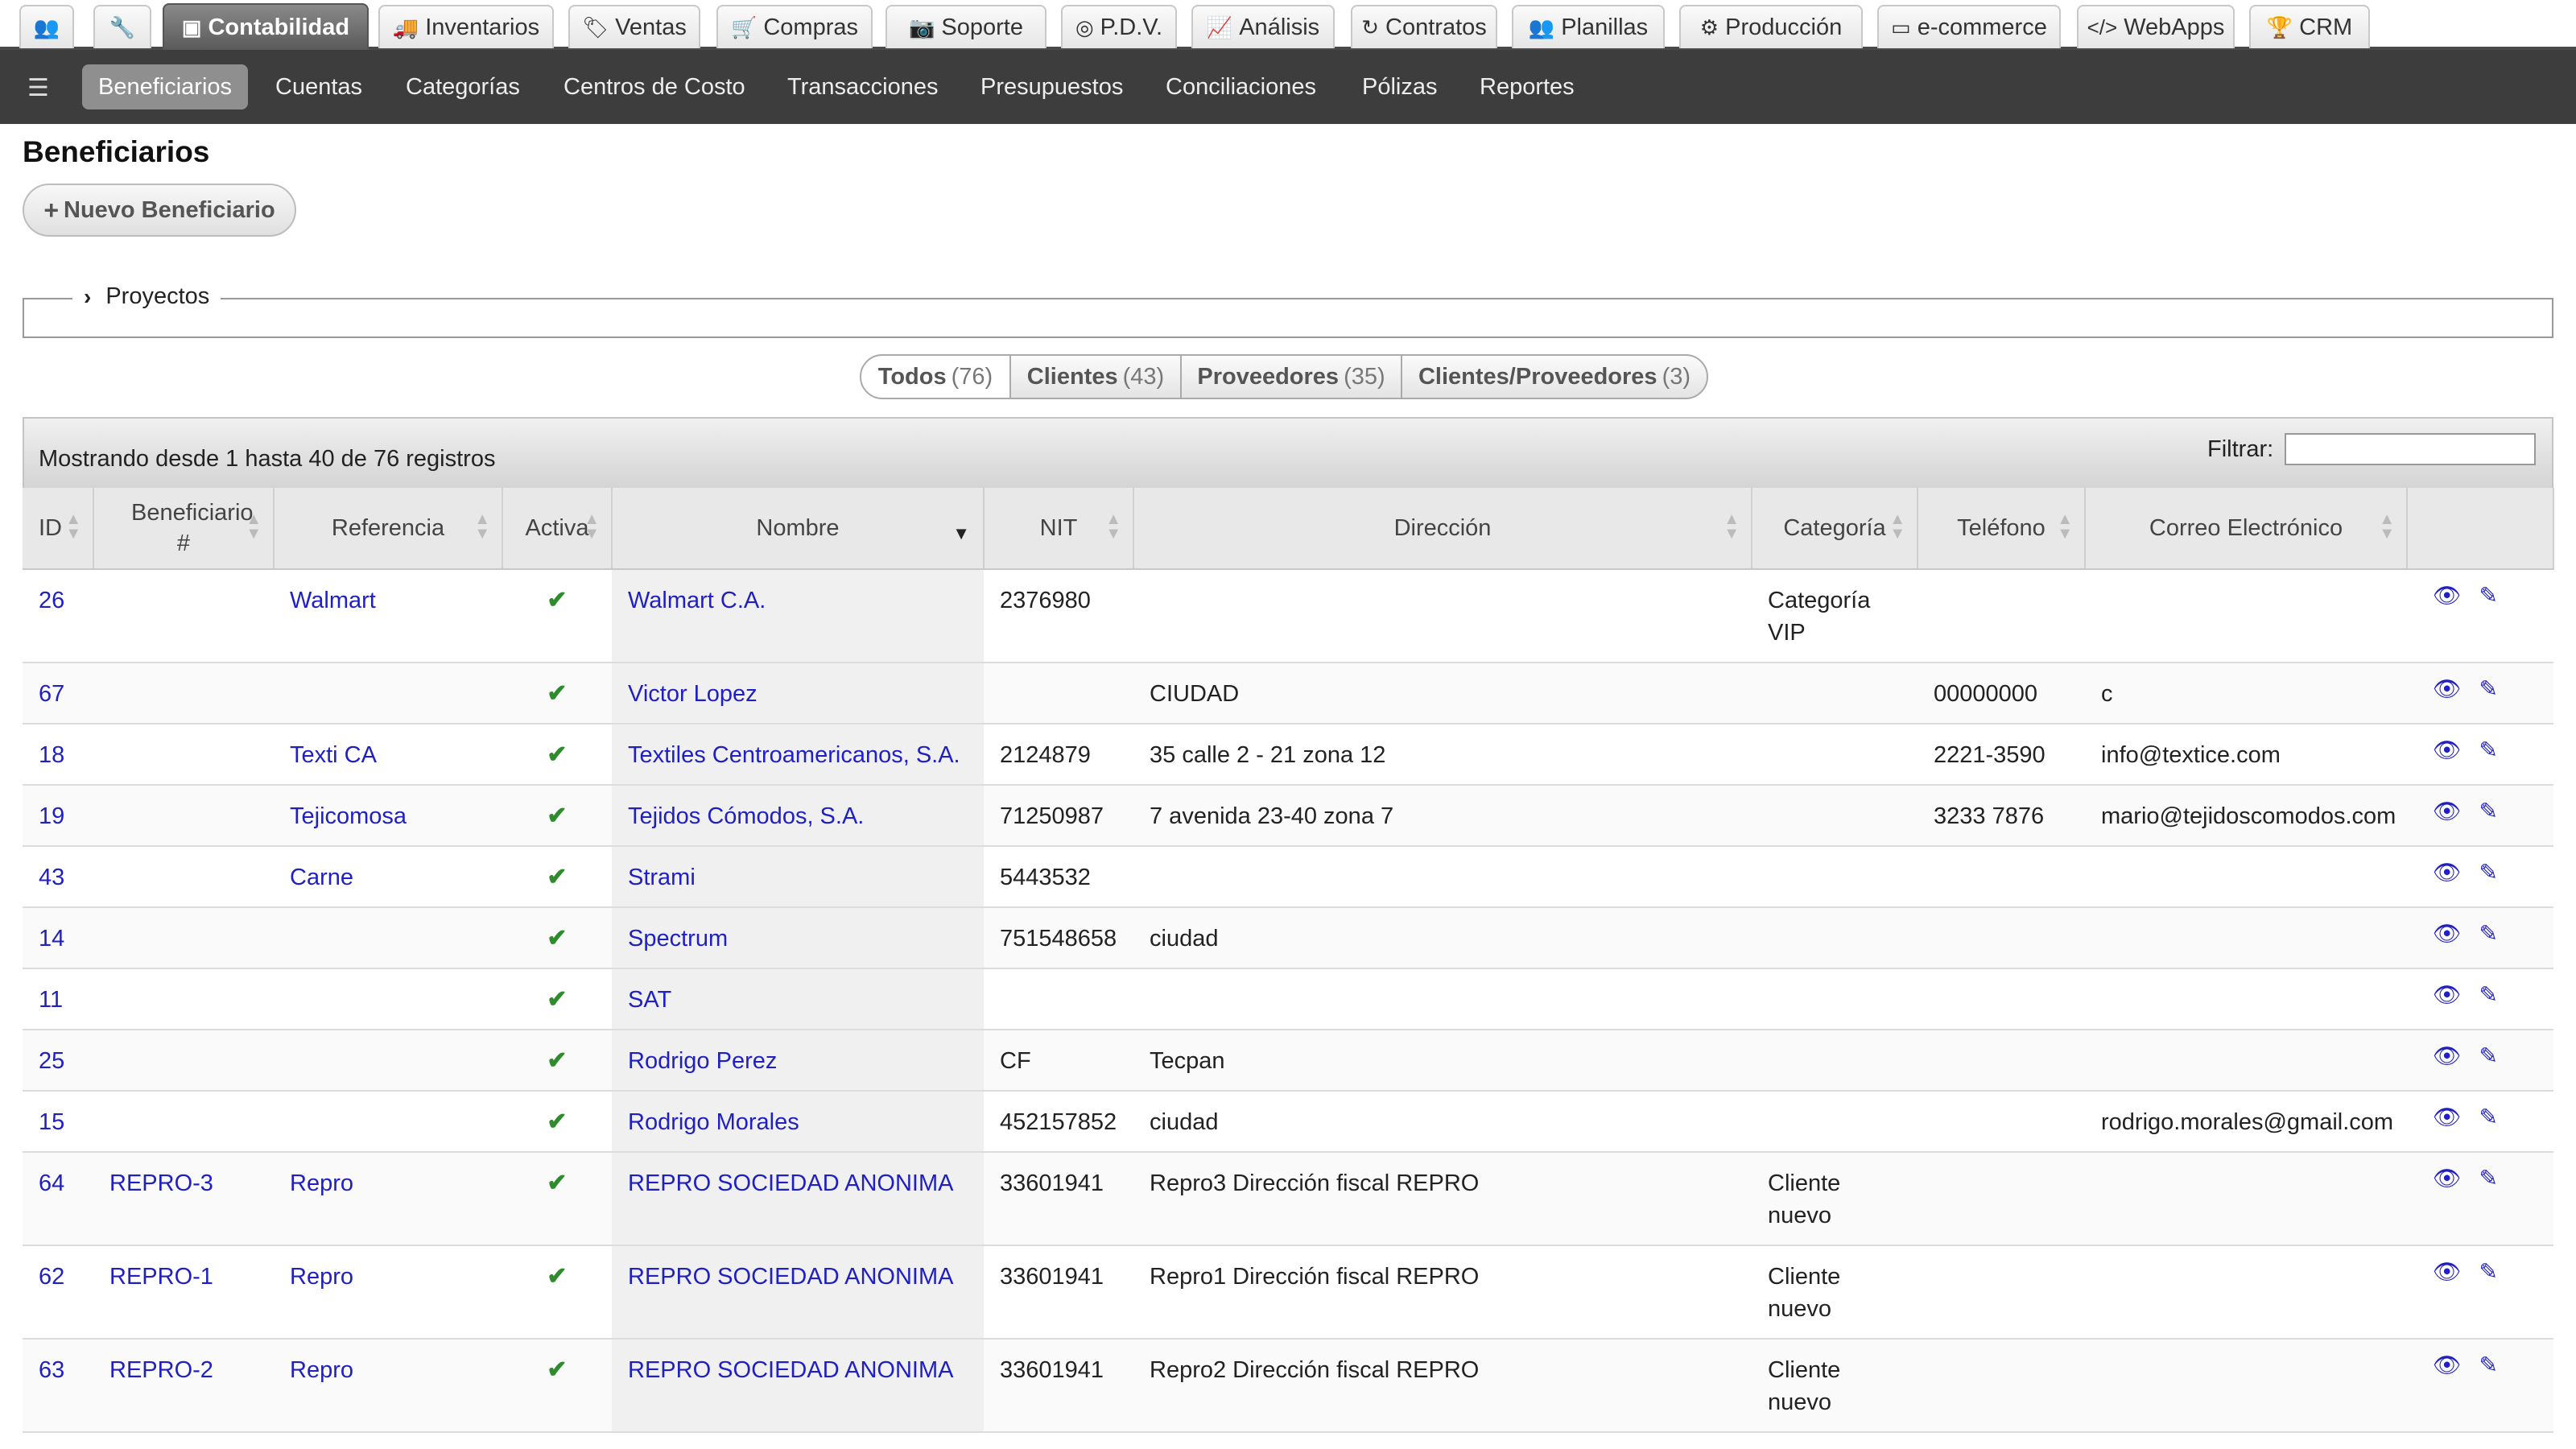 The height and width of the screenshot is (1449, 2576). What do you see at coordinates (38, 88) in the screenshot?
I see `sliders-icon: ☰` at bounding box center [38, 88].